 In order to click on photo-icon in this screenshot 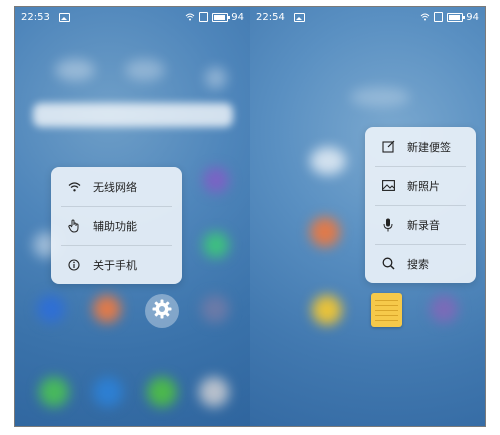, I will do `click(388, 186)`.